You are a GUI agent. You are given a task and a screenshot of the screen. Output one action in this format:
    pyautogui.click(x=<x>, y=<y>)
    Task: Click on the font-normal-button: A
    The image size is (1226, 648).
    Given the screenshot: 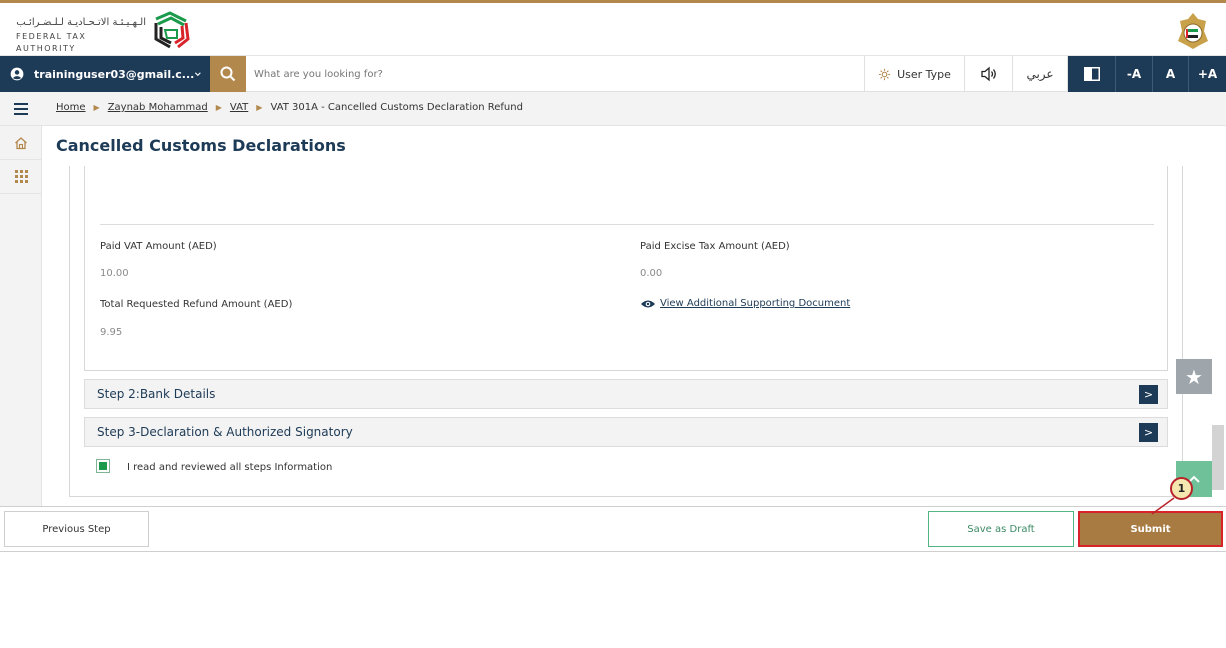 What is the action you would take?
    pyautogui.click(x=1170, y=74)
    